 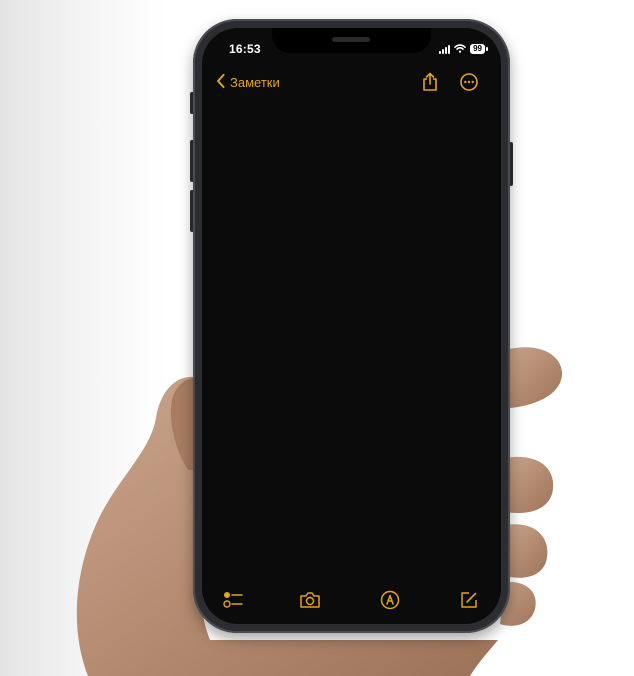 What do you see at coordinates (255, 82) in the screenshot?
I see `back-label: Заметки` at bounding box center [255, 82].